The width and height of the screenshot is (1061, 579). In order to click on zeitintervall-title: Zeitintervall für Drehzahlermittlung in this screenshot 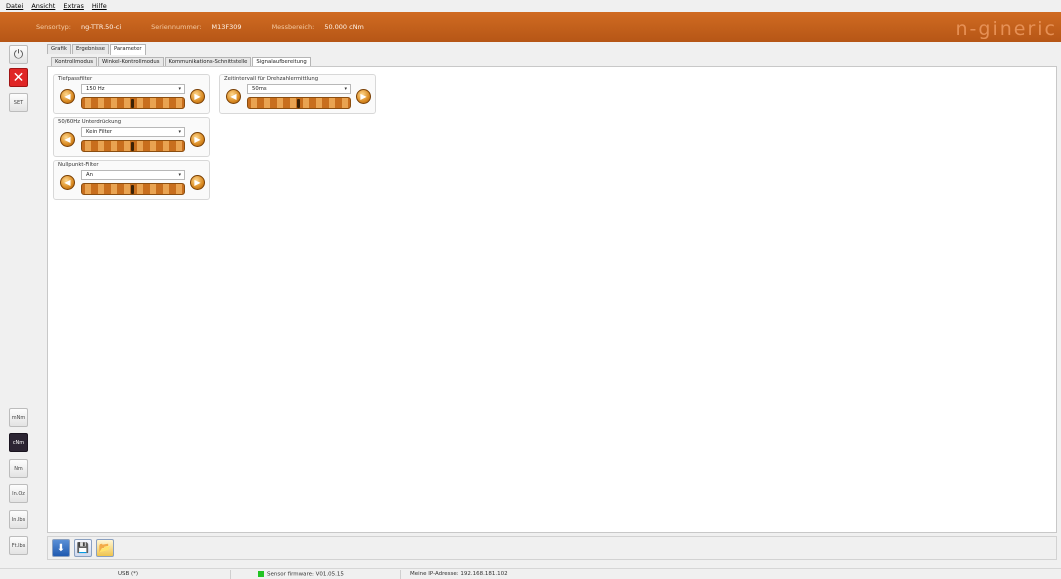, I will do `click(271, 79)`.